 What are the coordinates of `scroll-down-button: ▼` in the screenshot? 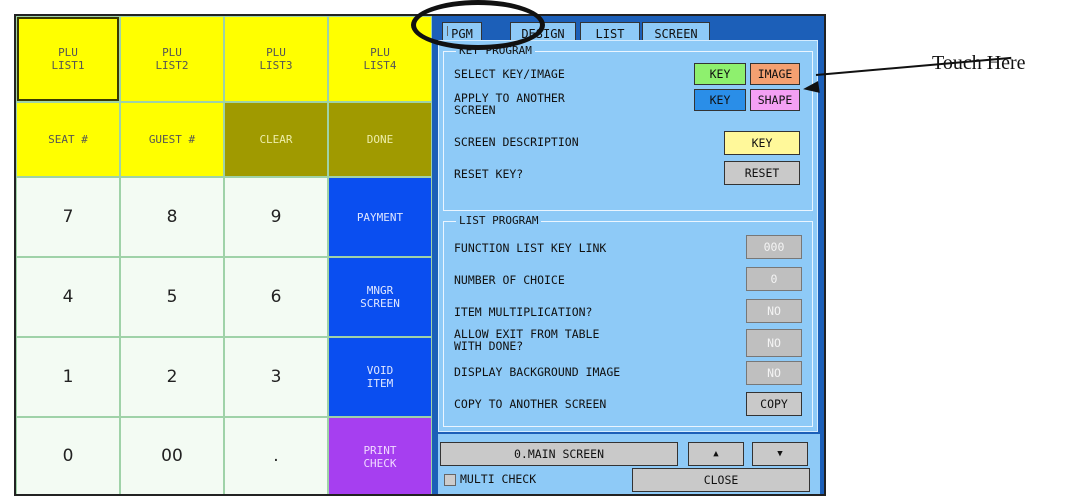 It's located at (780, 454).